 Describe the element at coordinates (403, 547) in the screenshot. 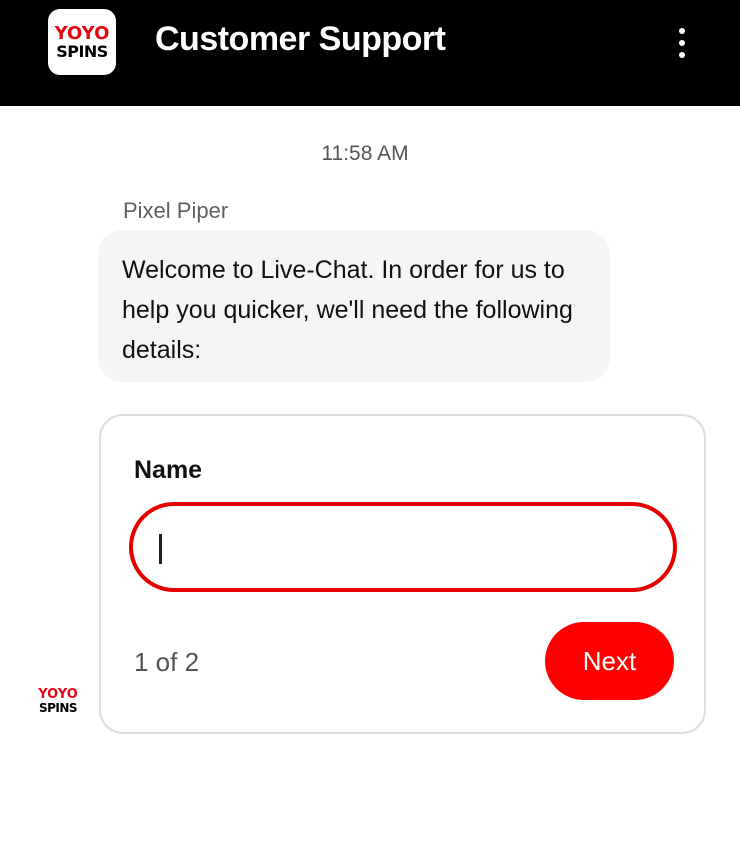

I see `name-input` at that location.